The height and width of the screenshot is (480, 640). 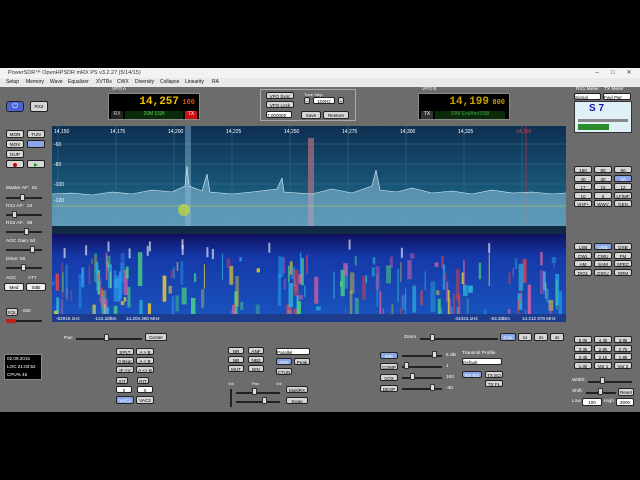 I want to click on ctun-button: CTUN, so click(x=284, y=371).